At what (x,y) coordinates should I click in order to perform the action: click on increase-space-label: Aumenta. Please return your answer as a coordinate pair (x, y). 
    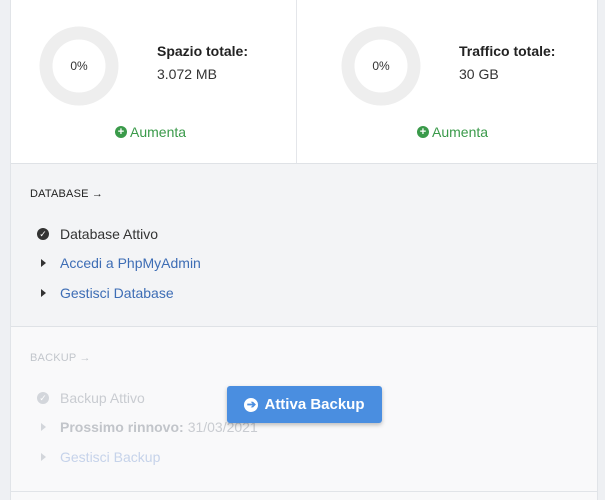
    Looking at the image, I should click on (158, 132).